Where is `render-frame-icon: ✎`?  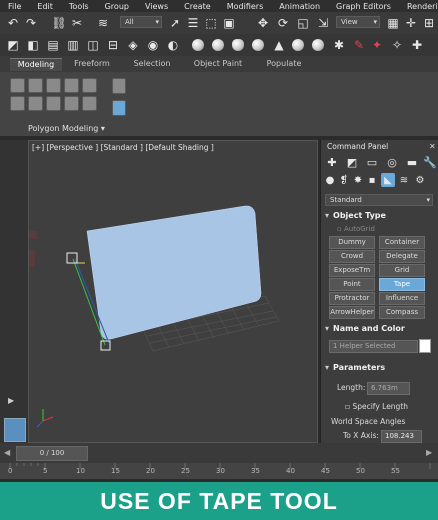 render-frame-icon: ✎ is located at coordinates (359, 45).